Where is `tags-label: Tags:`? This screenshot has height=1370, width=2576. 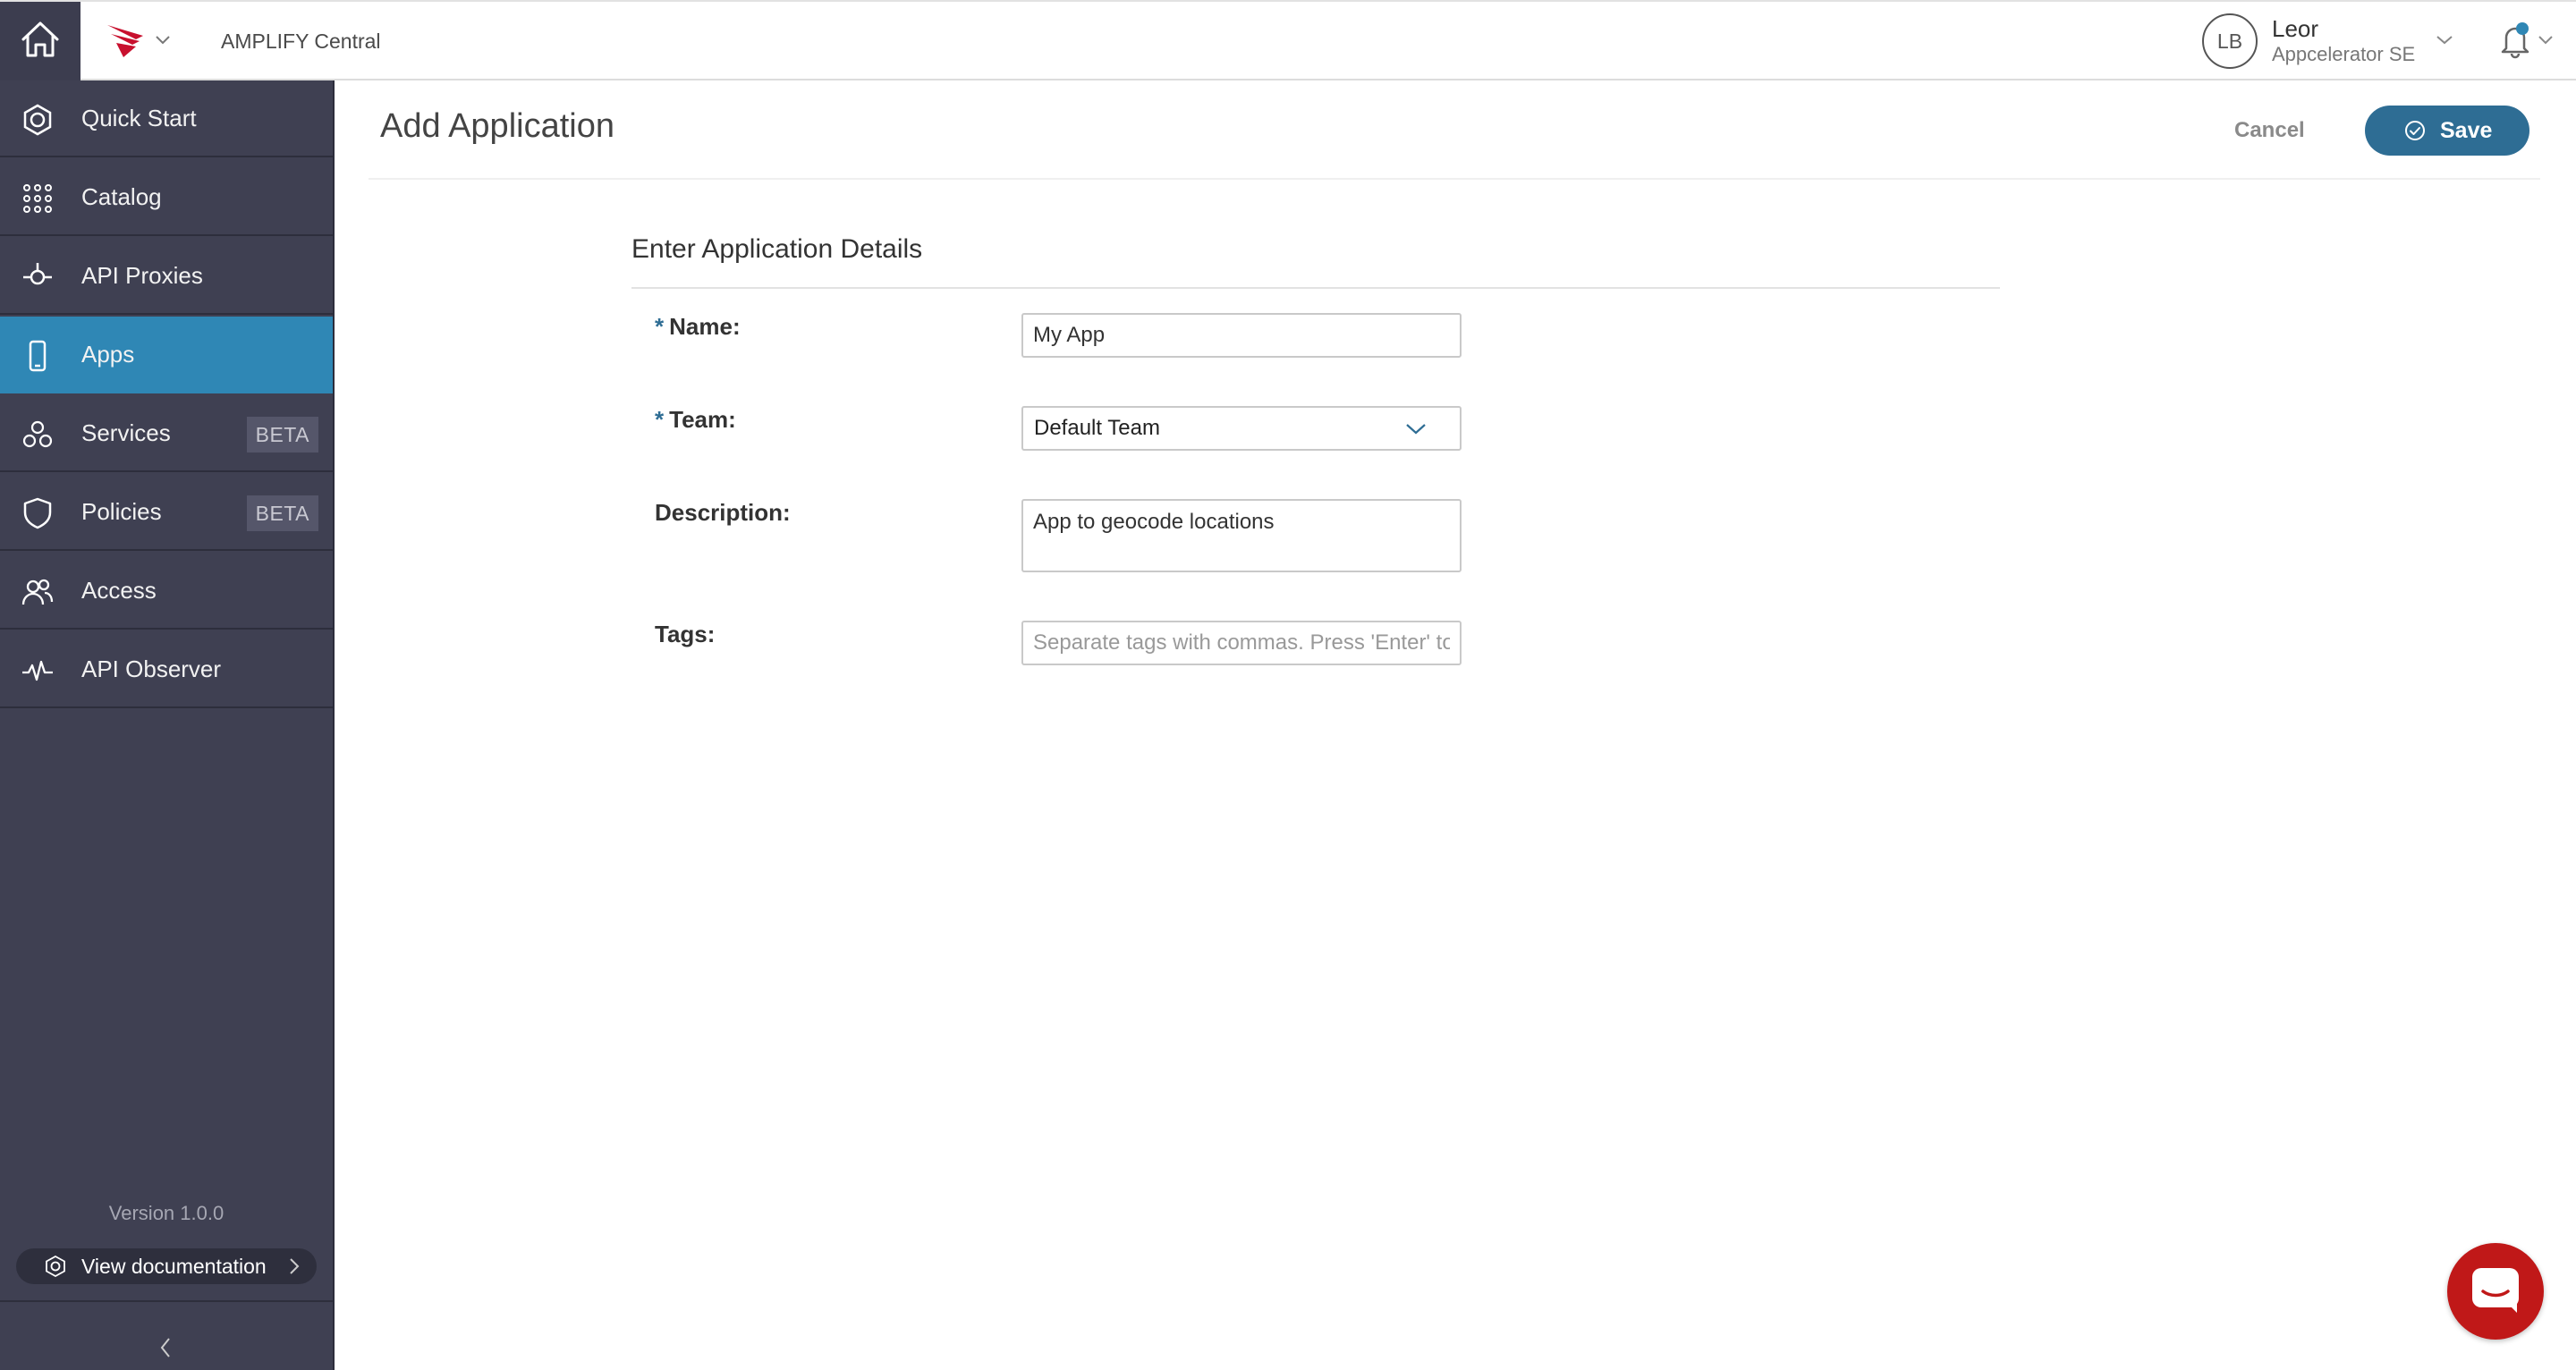 tags-label: Tags: is located at coordinates (685, 634).